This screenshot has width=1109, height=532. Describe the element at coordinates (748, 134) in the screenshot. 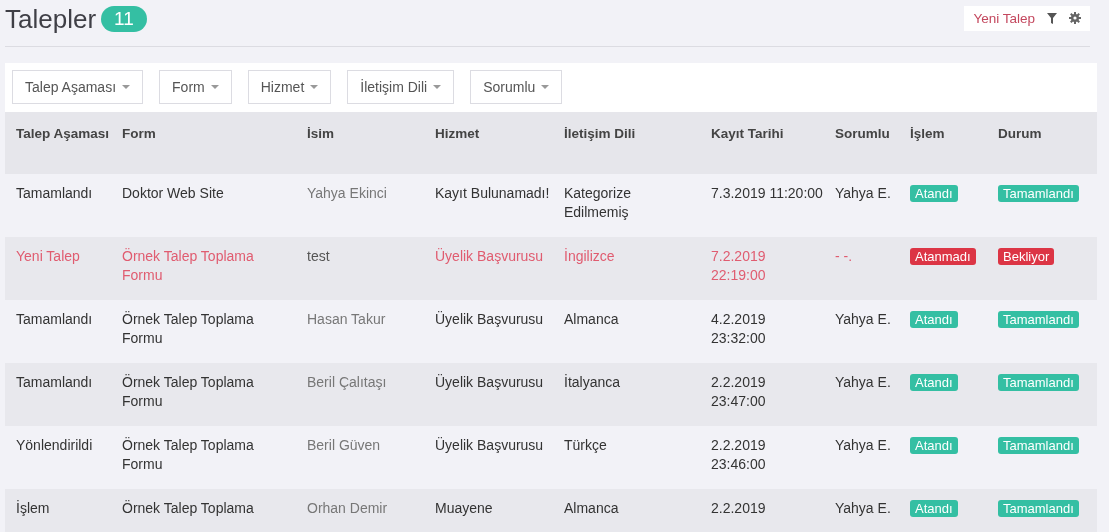

I see `column-header: Kayıt Tarihi` at that location.